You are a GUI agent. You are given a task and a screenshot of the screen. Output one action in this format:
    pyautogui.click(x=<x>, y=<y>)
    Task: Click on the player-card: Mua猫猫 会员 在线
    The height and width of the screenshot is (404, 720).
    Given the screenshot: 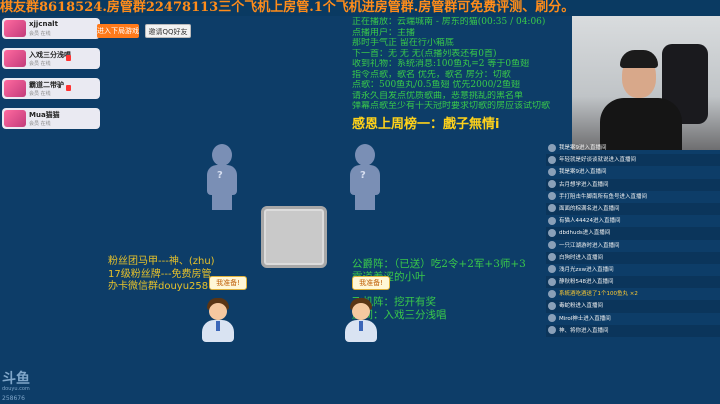 What is the action you would take?
    pyautogui.click(x=51, y=118)
    